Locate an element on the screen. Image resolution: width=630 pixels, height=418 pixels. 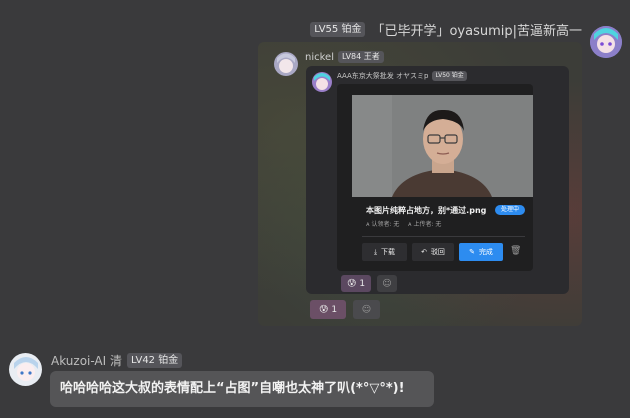
nickel-avatar is located at coordinates (286, 64).